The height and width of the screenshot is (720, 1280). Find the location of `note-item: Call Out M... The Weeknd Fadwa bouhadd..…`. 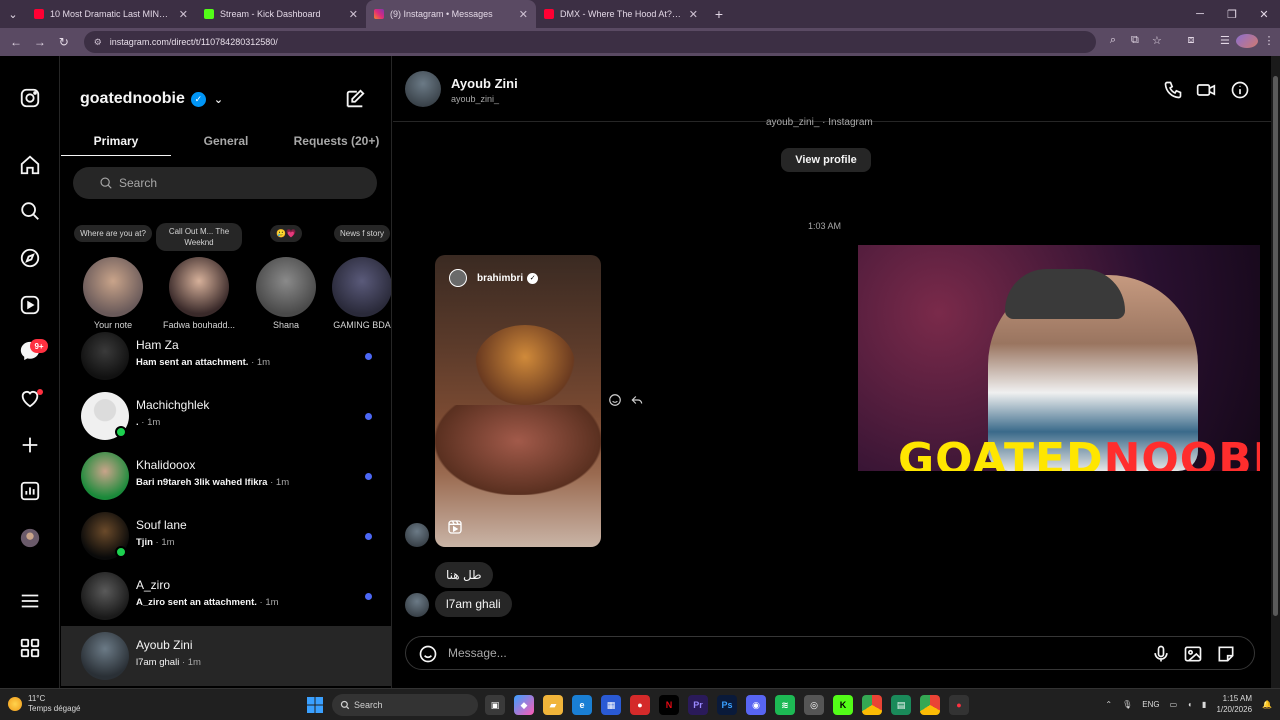

note-item: Call Out M... The Weeknd Fadwa bouhadd..… is located at coordinates (199, 276).